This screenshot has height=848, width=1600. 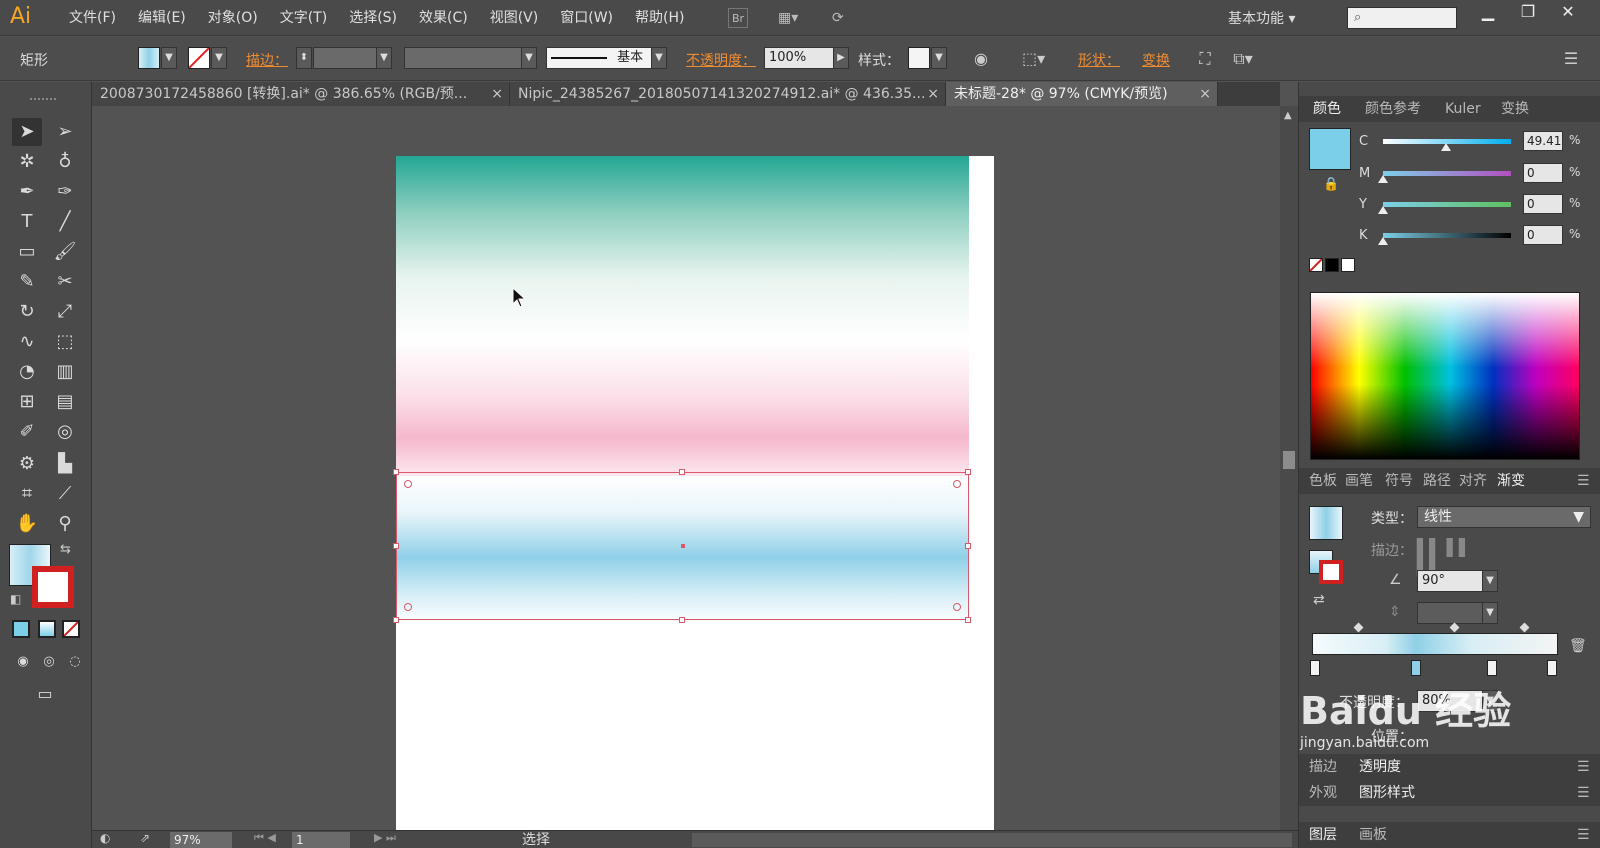 I want to click on tab-symbols: 符号, so click(x=1399, y=481).